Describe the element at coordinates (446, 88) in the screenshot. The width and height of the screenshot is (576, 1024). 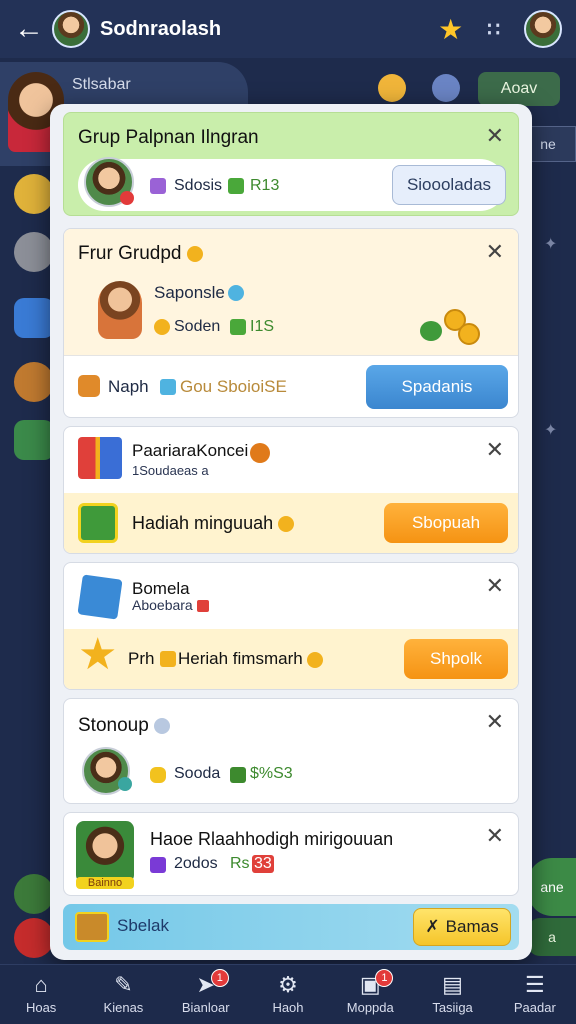
I see `compass-icon` at that location.